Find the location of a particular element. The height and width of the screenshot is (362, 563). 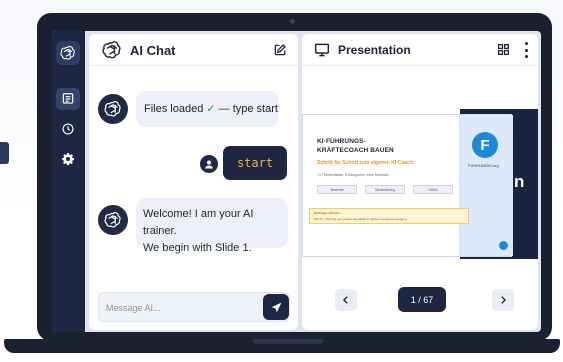

more-options-icon is located at coordinates (526, 50).